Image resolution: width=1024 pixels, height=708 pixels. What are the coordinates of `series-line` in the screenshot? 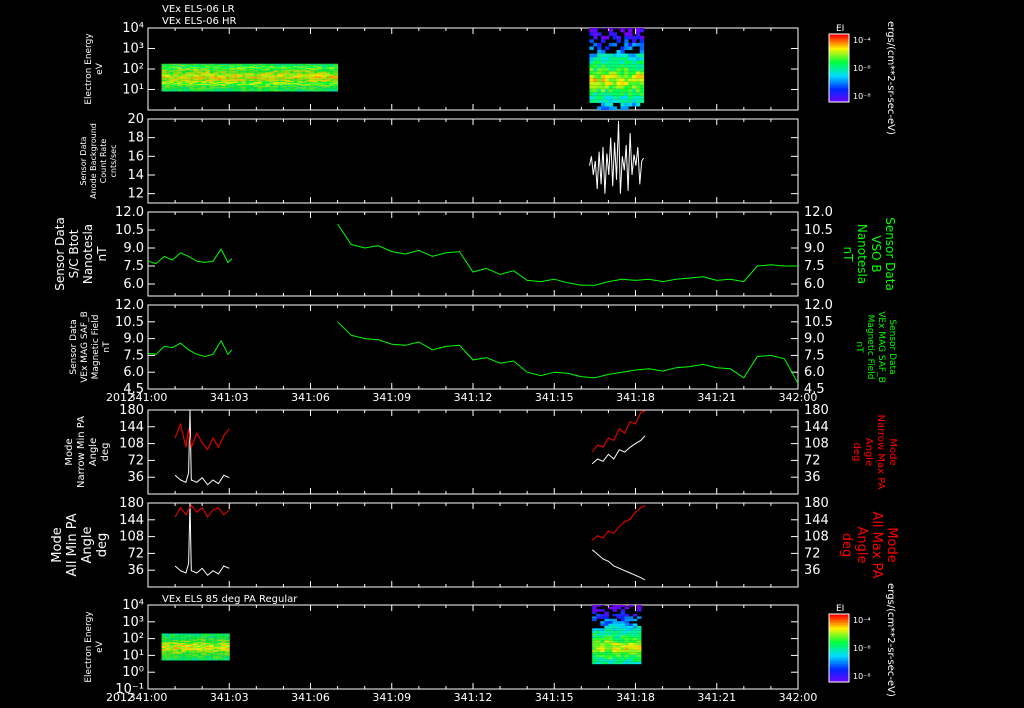 It's located at (190, 348).